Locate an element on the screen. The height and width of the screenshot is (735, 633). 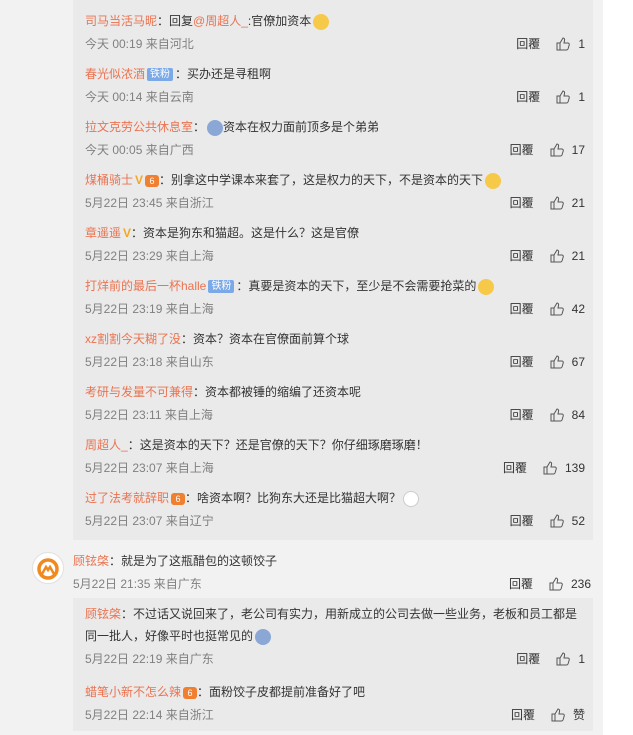
reply-text: ：资本都被锤的缩编了还资本呢 is located at coordinates (277, 392).